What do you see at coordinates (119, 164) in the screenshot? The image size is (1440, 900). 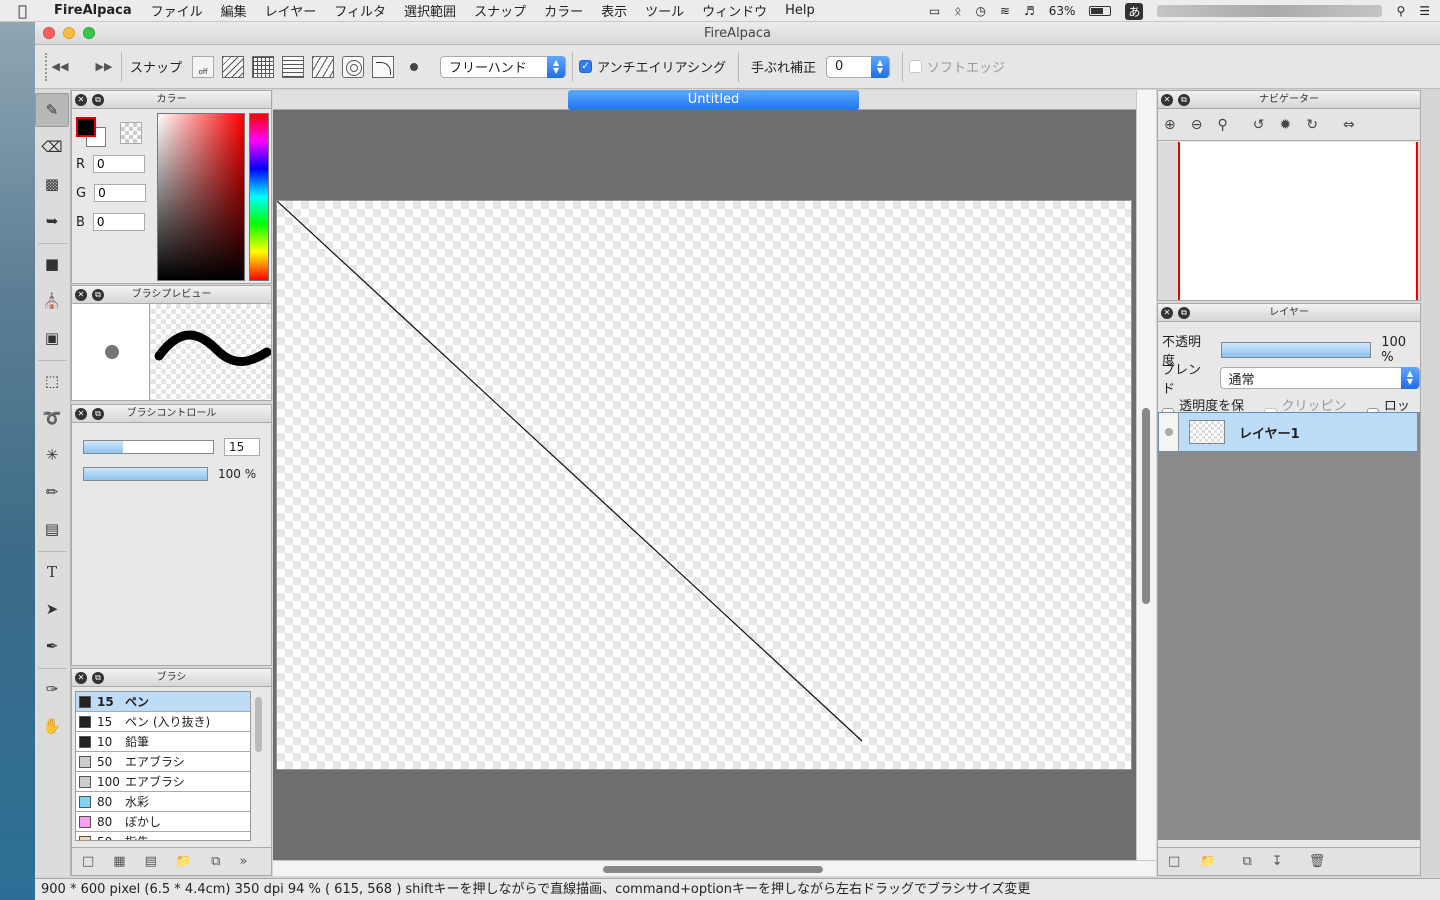 I see `red-input` at bounding box center [119, 164].